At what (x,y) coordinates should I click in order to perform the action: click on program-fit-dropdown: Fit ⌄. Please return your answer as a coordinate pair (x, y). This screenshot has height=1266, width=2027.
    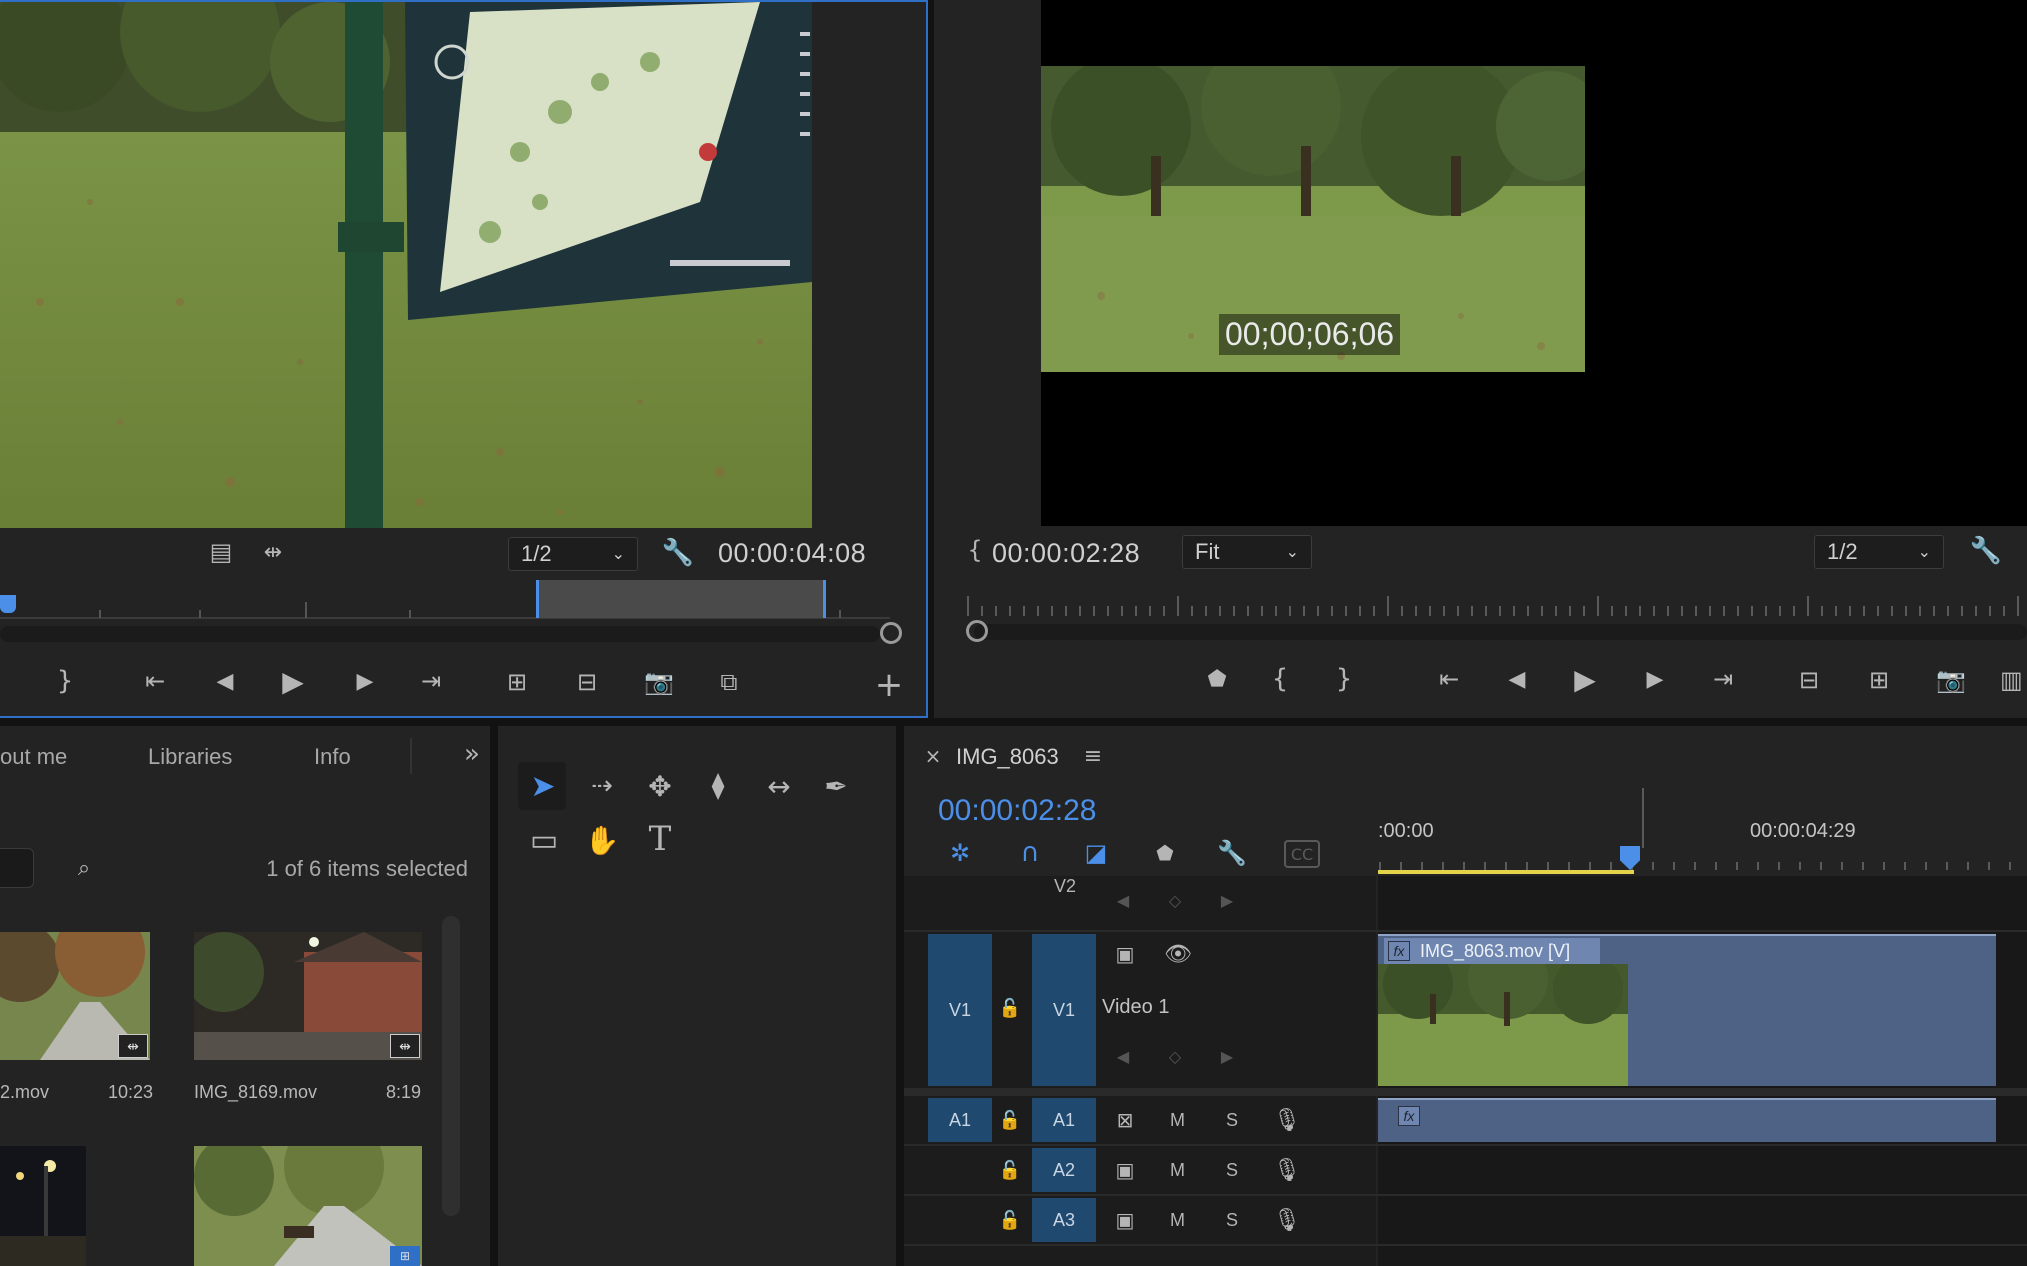
    Looking at the image, I should click on (1247, 552).